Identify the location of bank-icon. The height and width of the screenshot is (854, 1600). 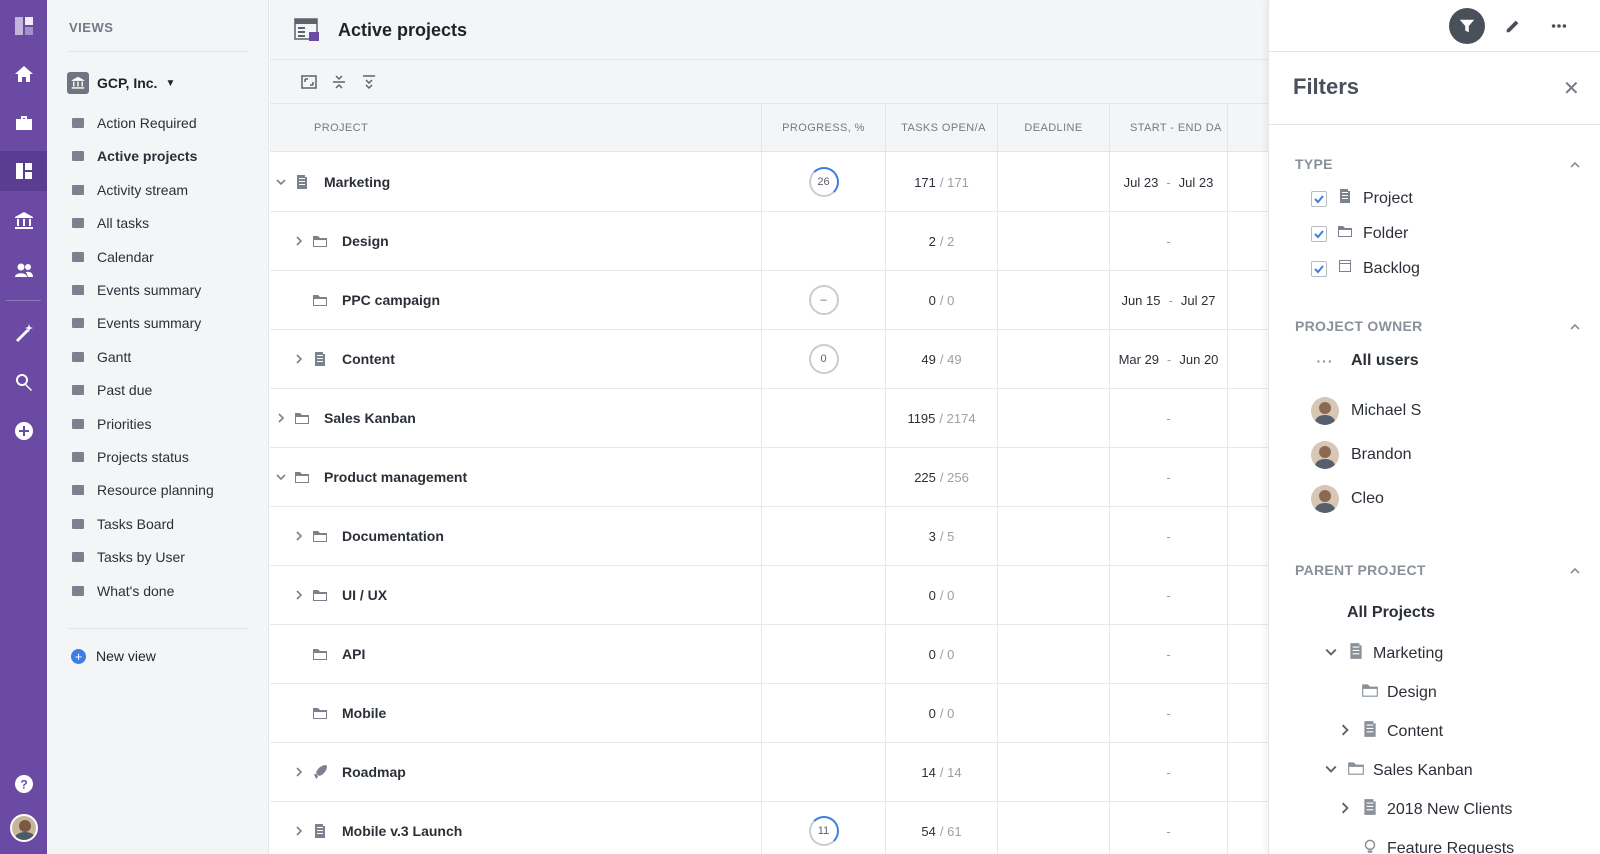
(23, 221).